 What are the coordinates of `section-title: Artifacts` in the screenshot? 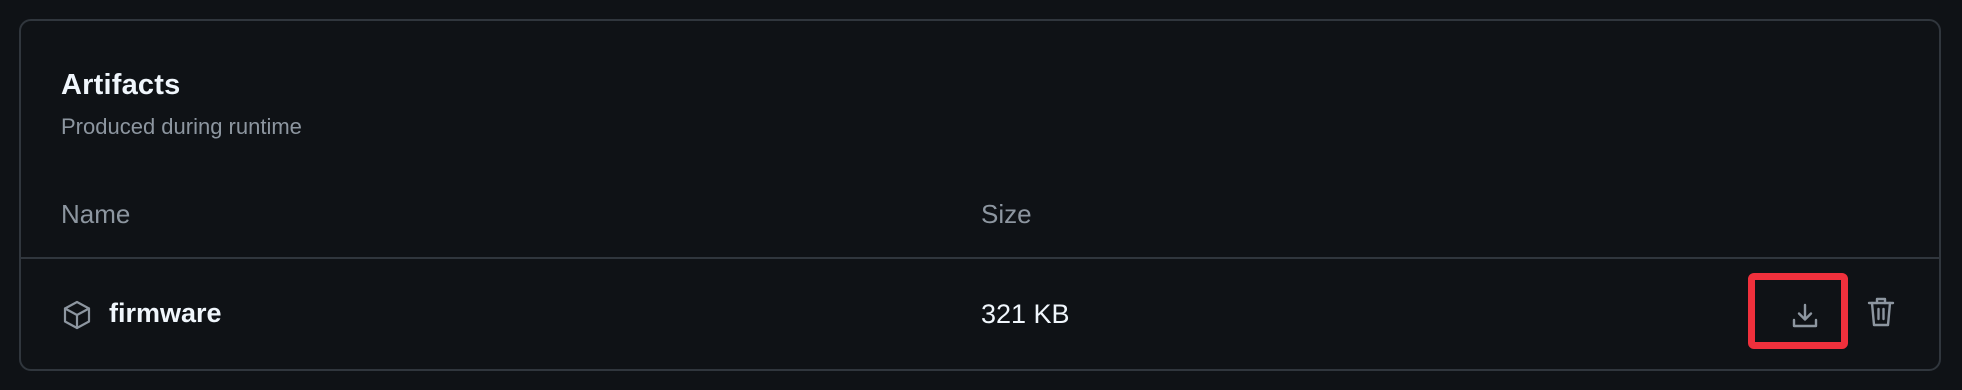 It's located at (121, 85).